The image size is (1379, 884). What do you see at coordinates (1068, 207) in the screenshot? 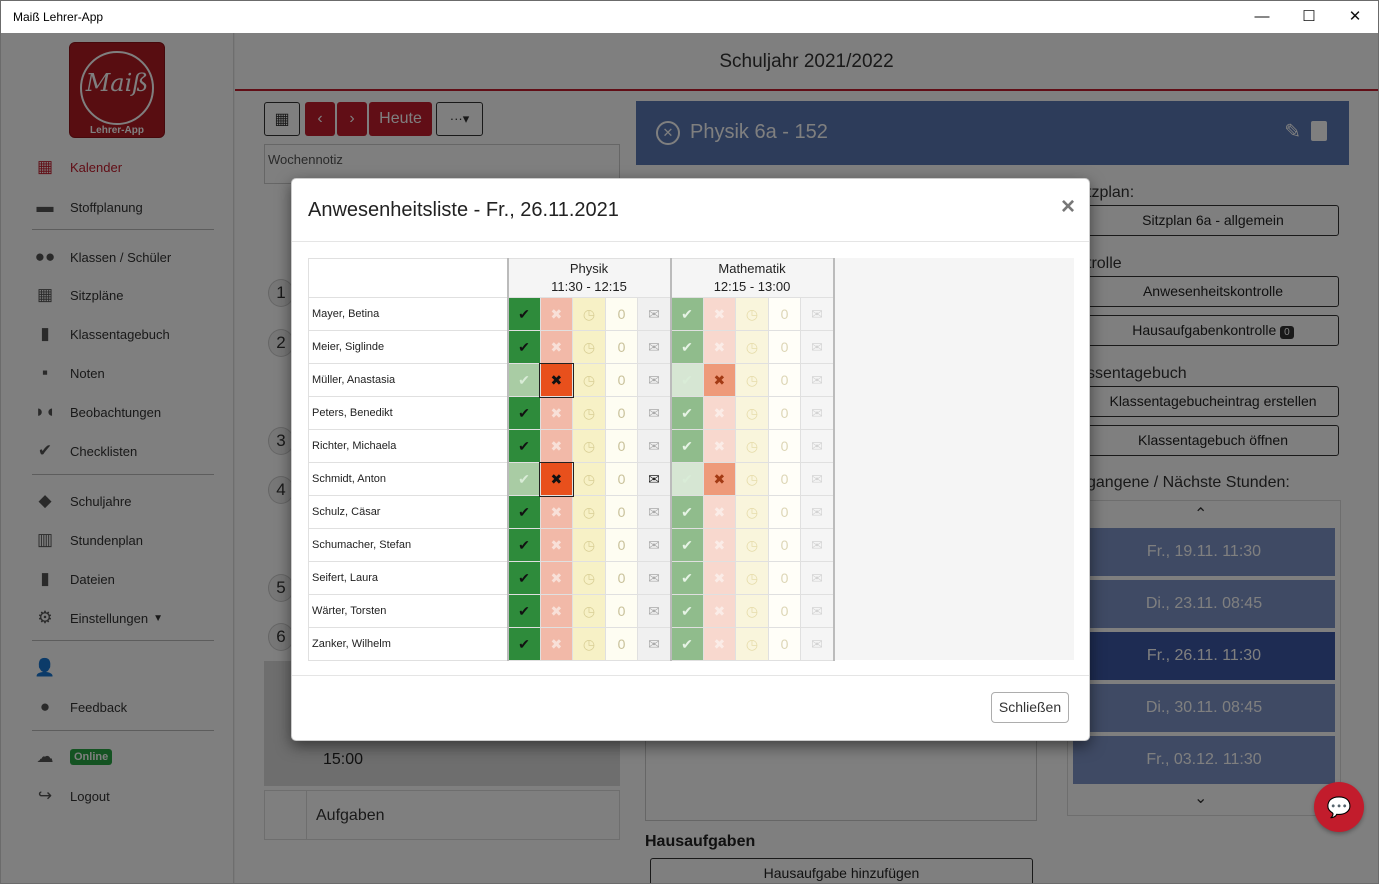
I see `modal-close-icon: ×` at bounding box center [1068, 207].